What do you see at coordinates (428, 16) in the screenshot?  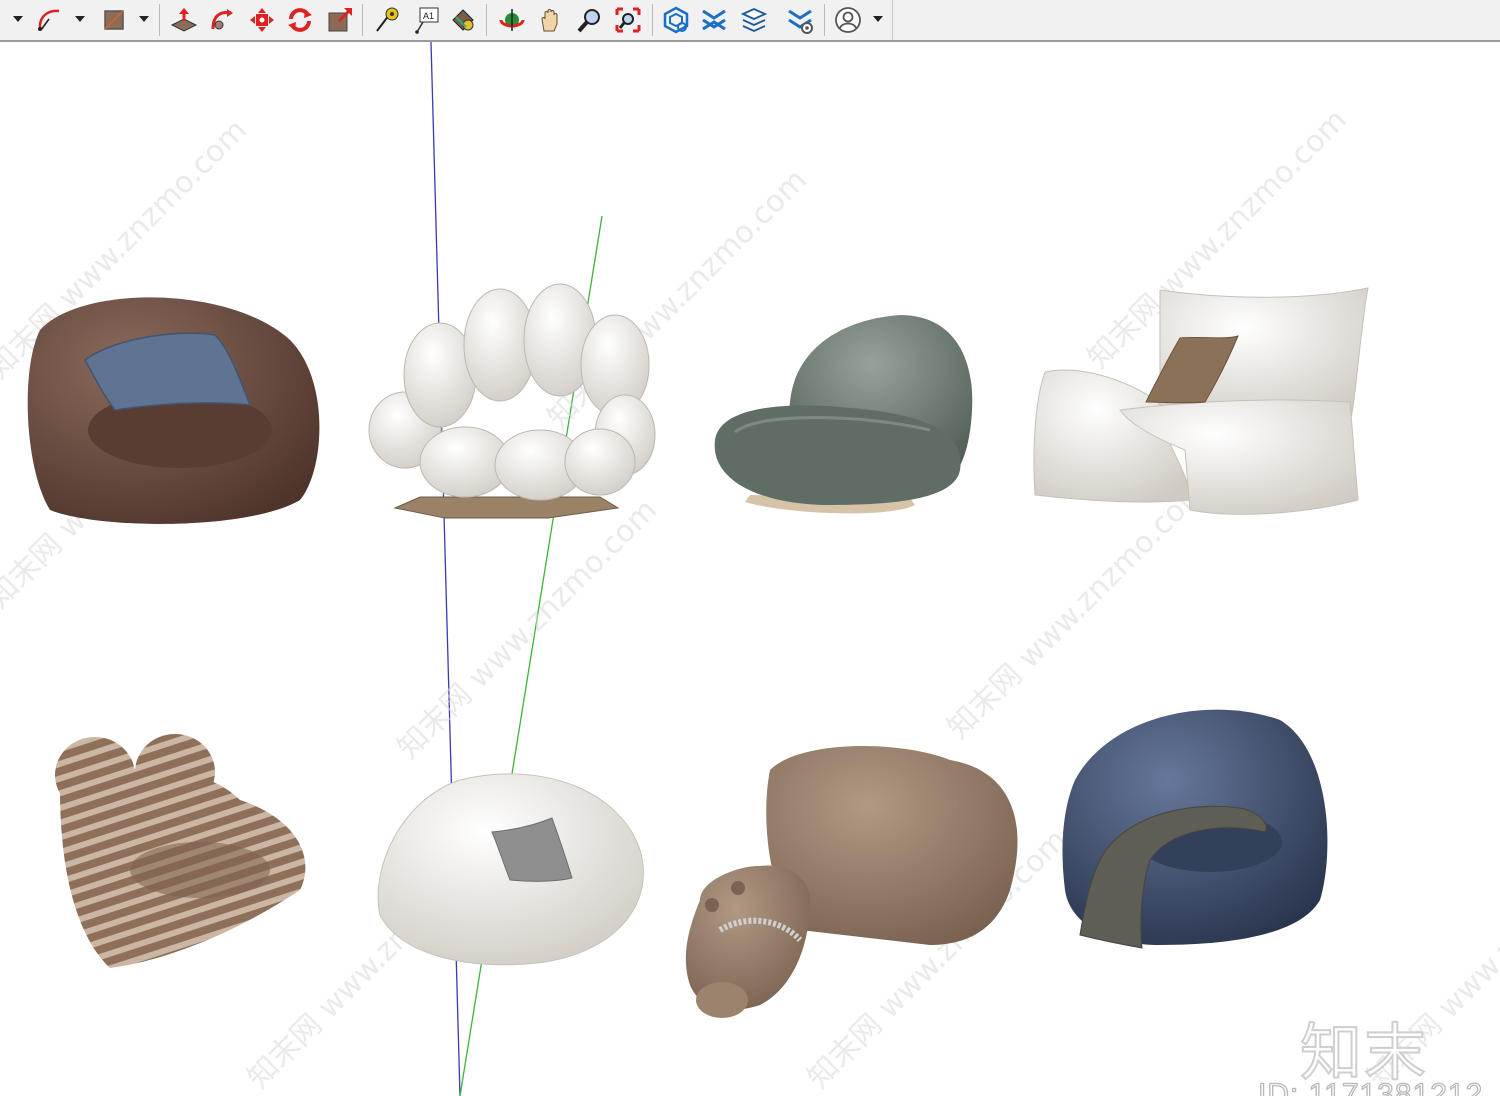 I see `text-icon-glyph: A1` at bounding box center [428, 16].